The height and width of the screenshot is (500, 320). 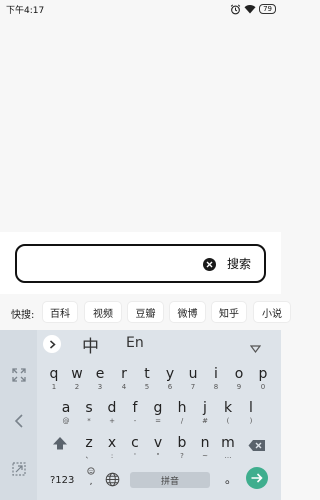 What do you see at coordinates (228, 413) in the screenshot?
I see `key-k: k(` at bounding box center [228, 413].